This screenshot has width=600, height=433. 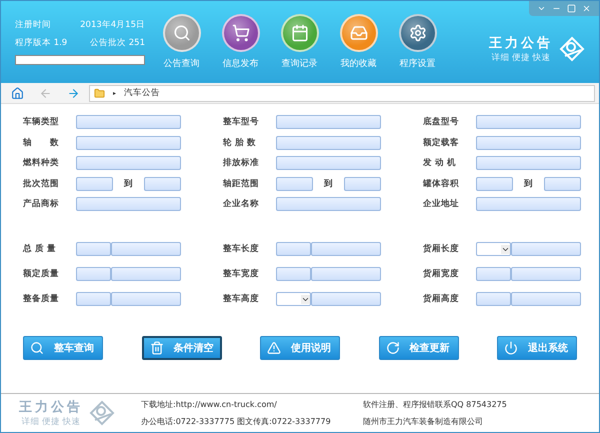 I want to click on calendar-icon, so click(x=299, y=33).